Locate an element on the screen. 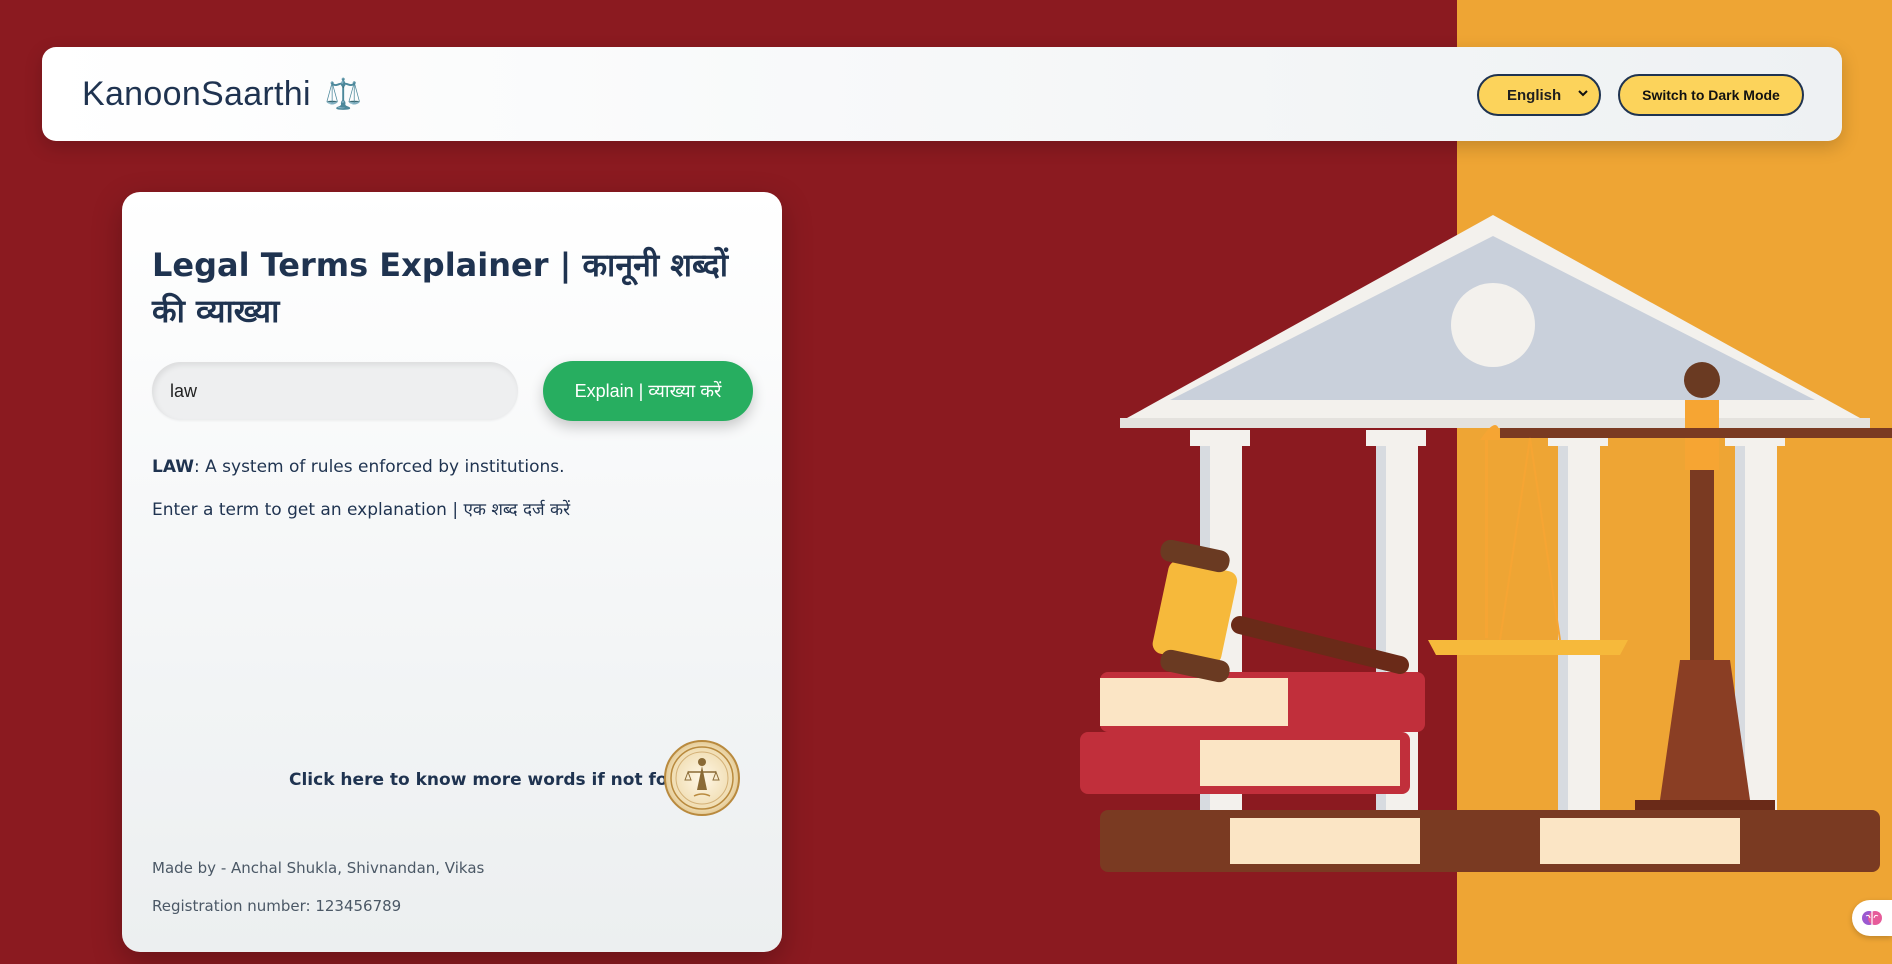 The image size is (1892, 964). language-selected: English is located at coordinates (1534, 95).